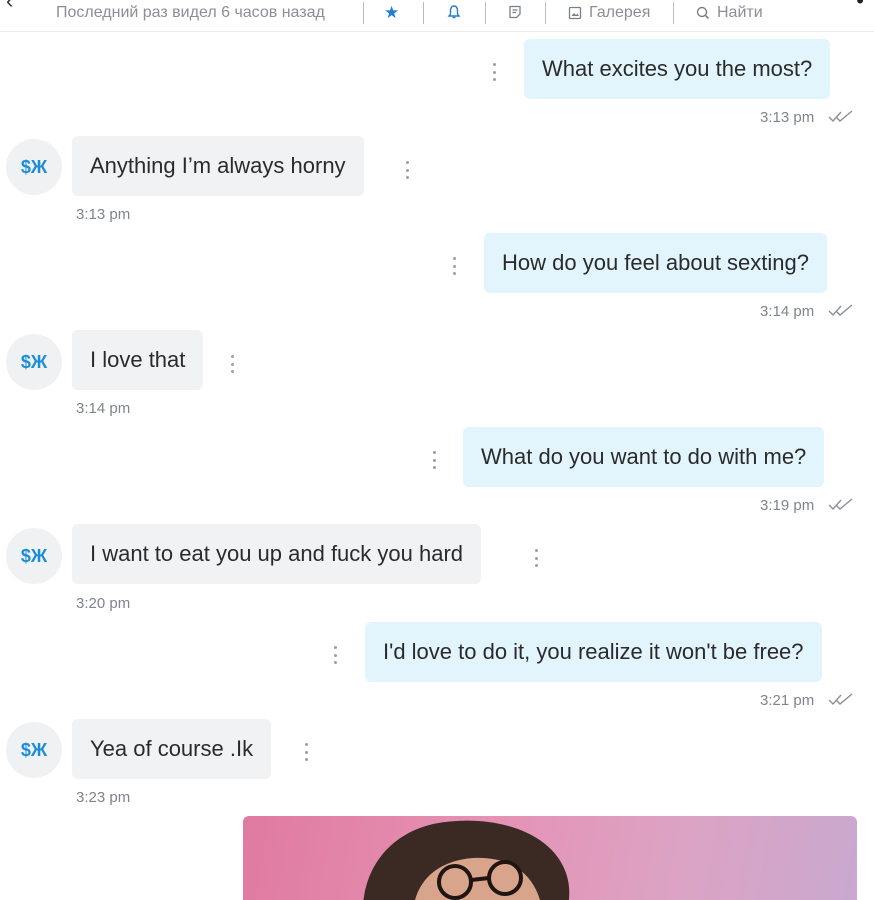  Describe the element at coordinates (575, 13) in the screenshot. I see `gallery-icon` at that location.